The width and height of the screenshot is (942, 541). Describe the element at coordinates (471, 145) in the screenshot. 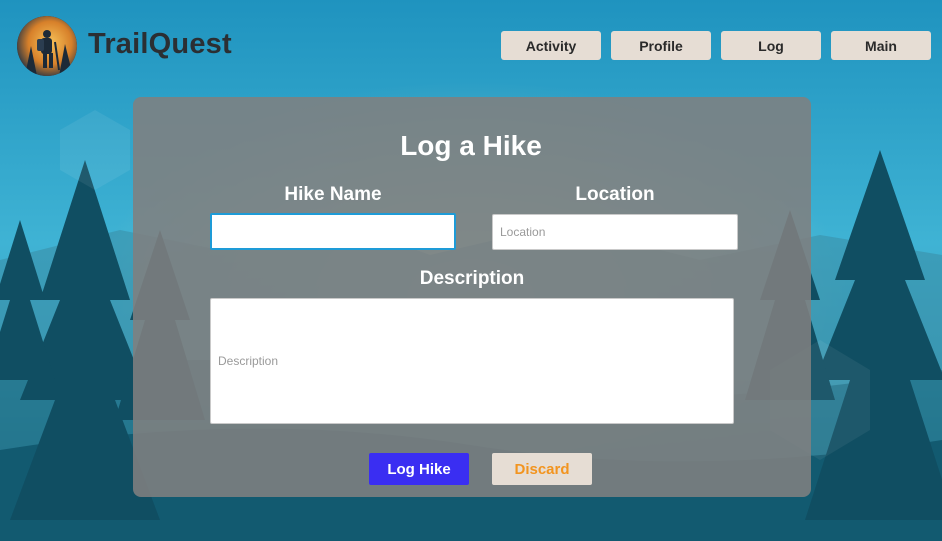

I see `form-title: Log a Hike` at that location.